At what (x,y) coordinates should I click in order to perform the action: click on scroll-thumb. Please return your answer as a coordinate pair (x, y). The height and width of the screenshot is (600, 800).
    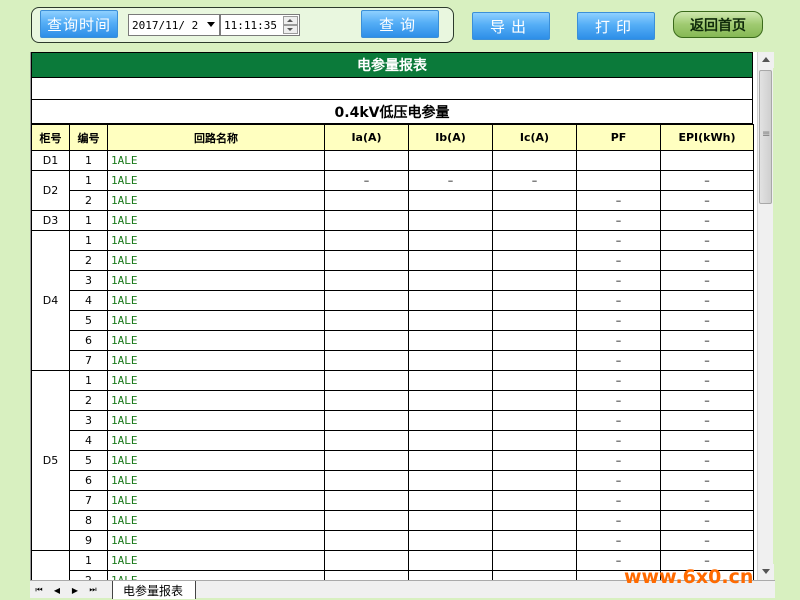
    Looking at the image, I should click on (765, 137).